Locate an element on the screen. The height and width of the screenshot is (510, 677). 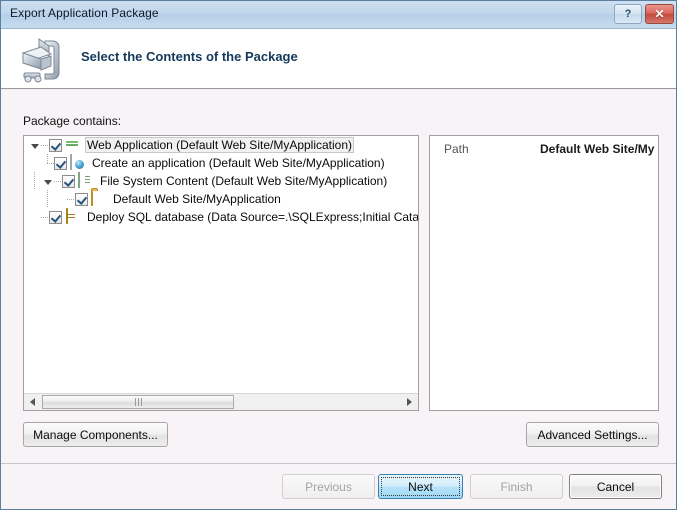
help-glyph: ? is located at coordinates (628, 14).